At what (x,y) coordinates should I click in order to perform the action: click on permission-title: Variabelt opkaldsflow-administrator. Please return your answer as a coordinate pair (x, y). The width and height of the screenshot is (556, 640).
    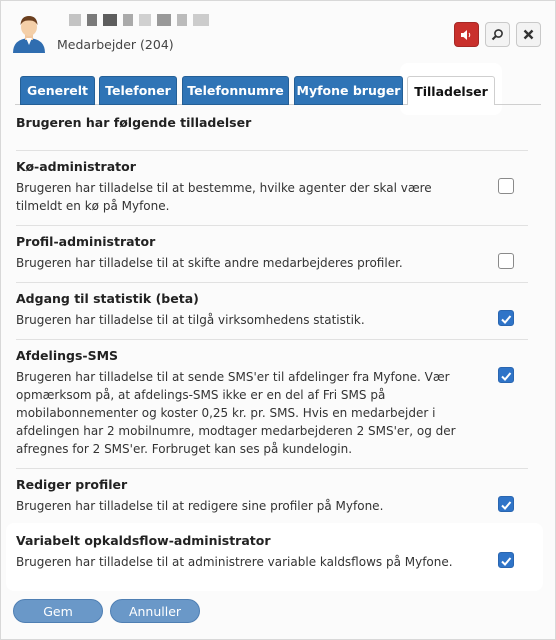
    Looking at the image, I should click on (143, 540).